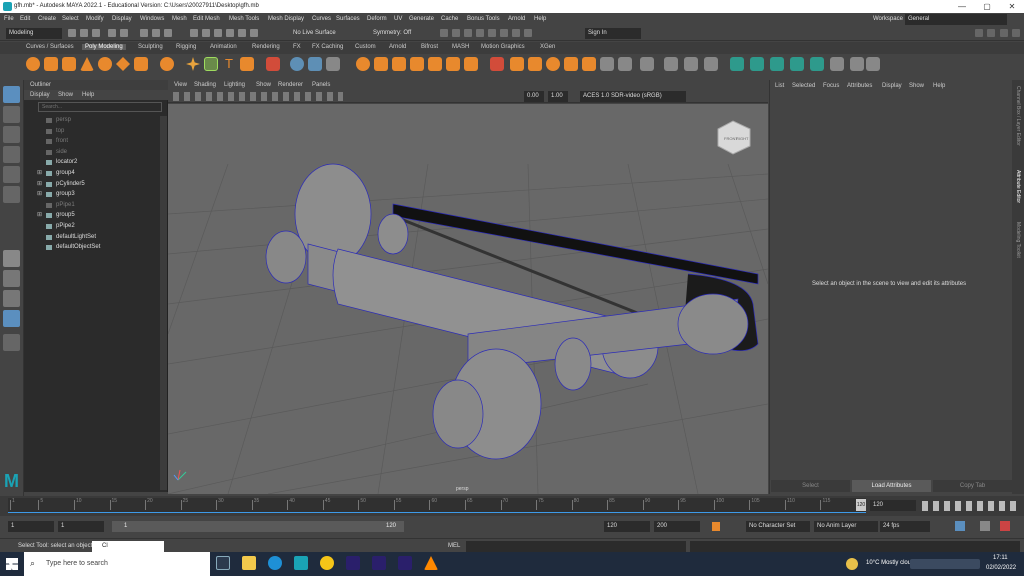  Describe the element at coordinates (971, 506) in the screenshot. I see `playback-controls` at that location.